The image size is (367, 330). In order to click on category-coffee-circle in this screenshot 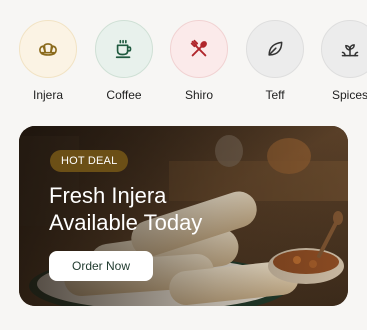, I will do `click(124, 49)`.